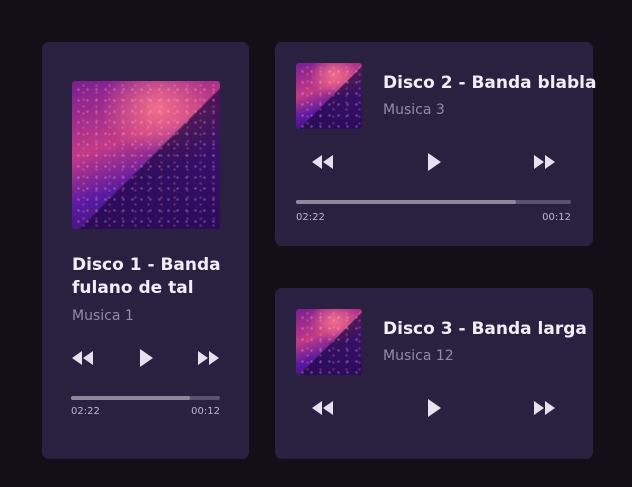 This screenshot has width=632, height=487. Describe the element at coordinates (146, 276) in the screenshot. I see `album-title: Disco 1 - Banda fulano de tal` at that location.